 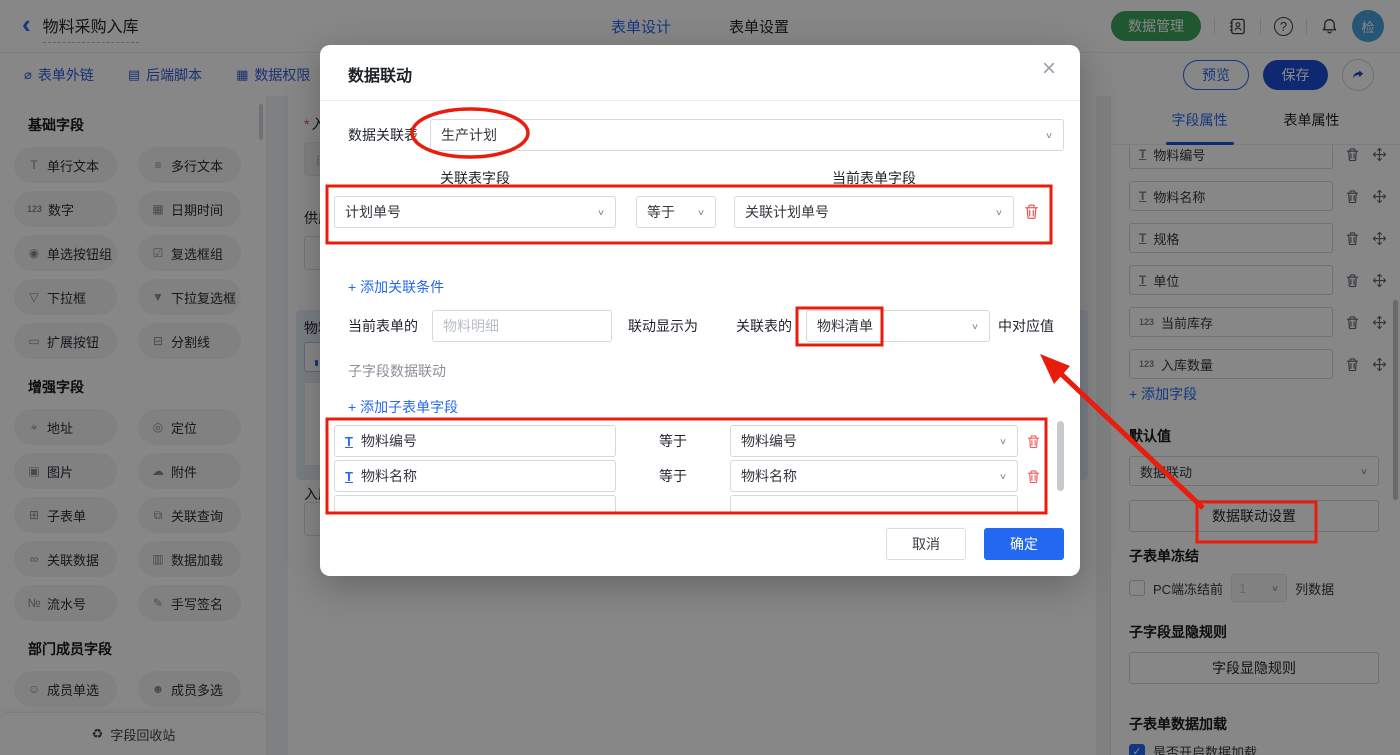 What do you see at coordinates (769, 476) in the screenshot?
I see `subfield-target-value: 物料名称` at bounding box center [769, 476].